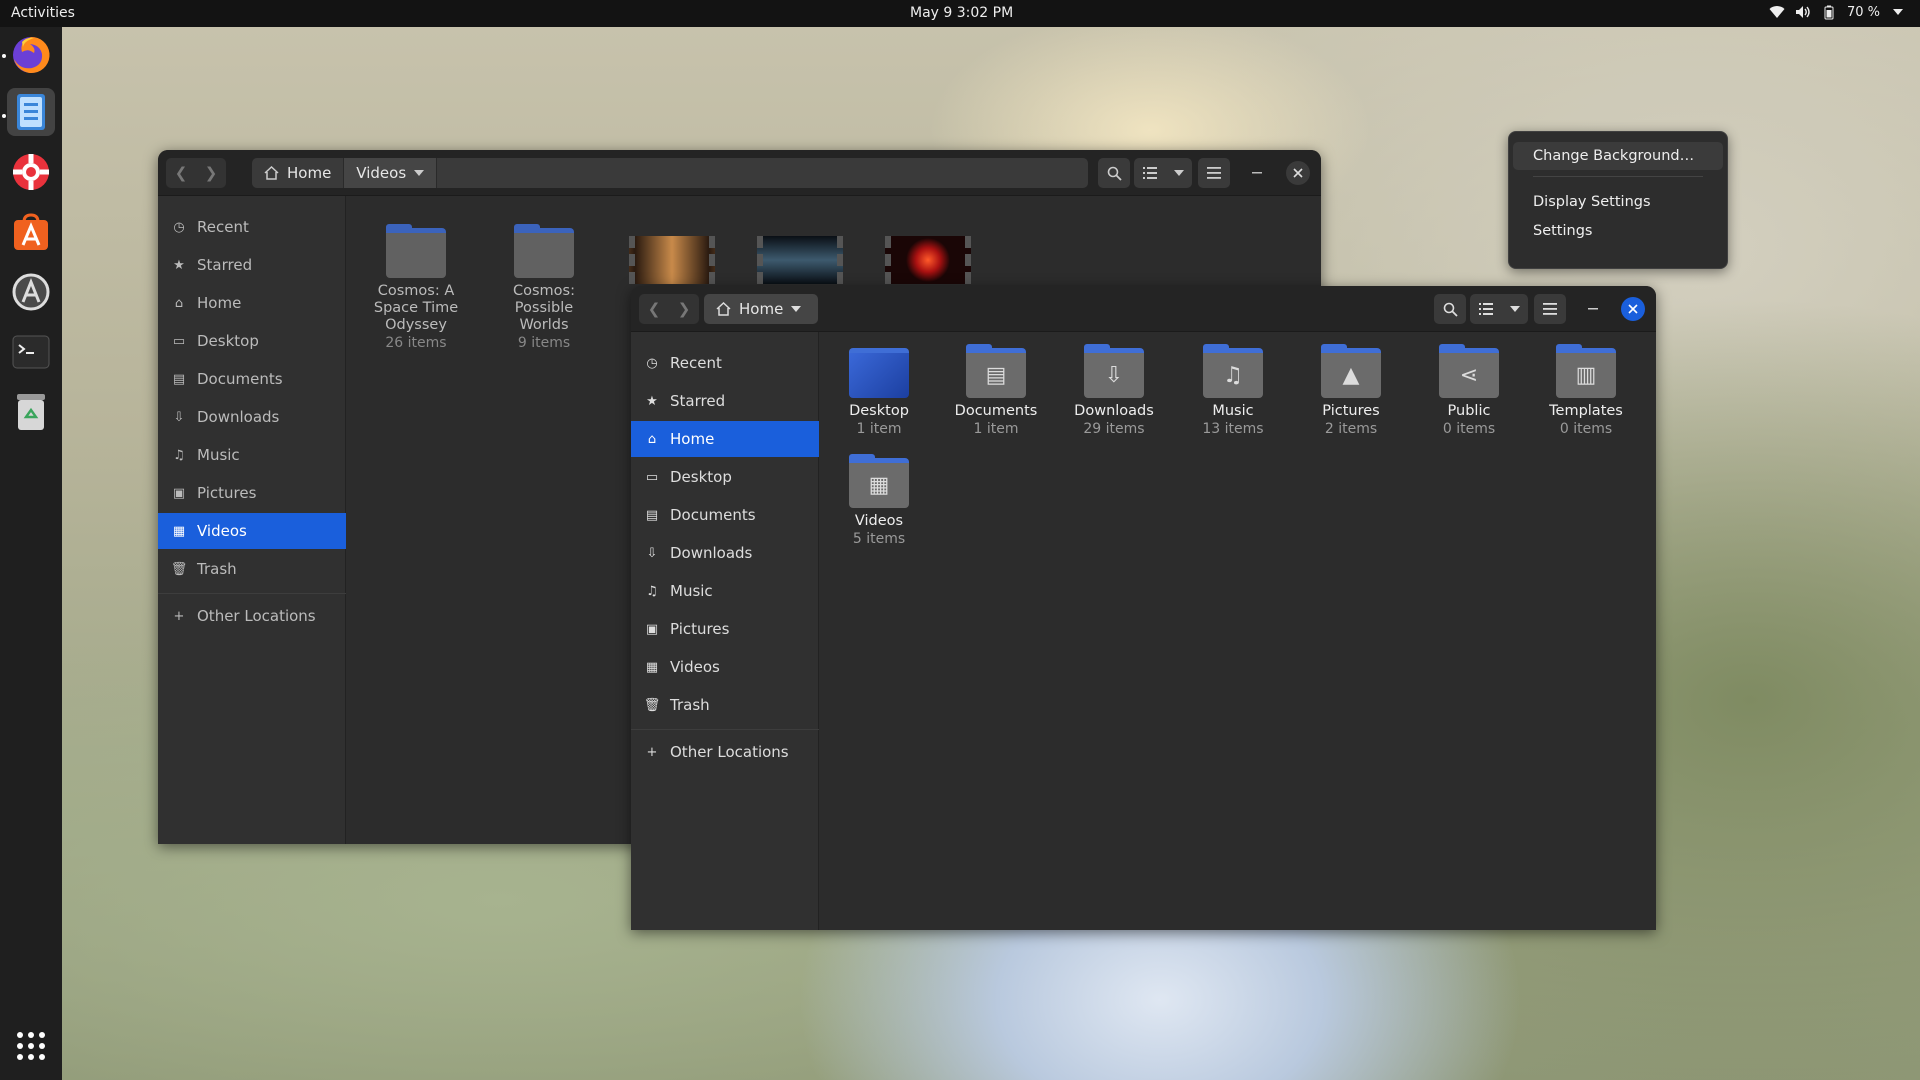 This screenshot has width=1920, height=1080. I want to click on files-icon, so click(31, 112).